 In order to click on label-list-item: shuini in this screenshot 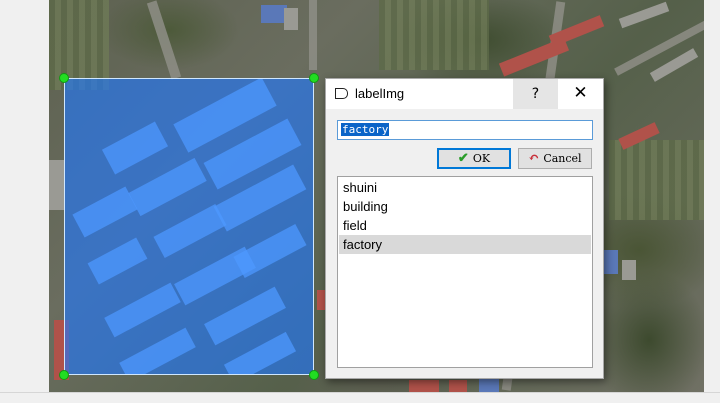, I will do `click(465, 187)`.